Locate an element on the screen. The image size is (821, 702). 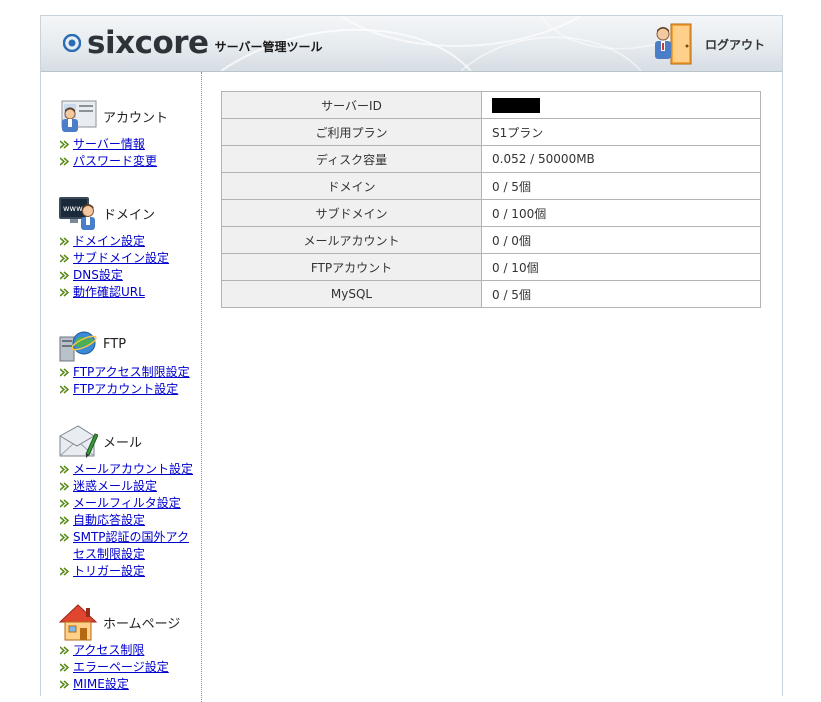
sidebar-item-domain-settings: ドメイン設定 is located at coordinates (113, 241).